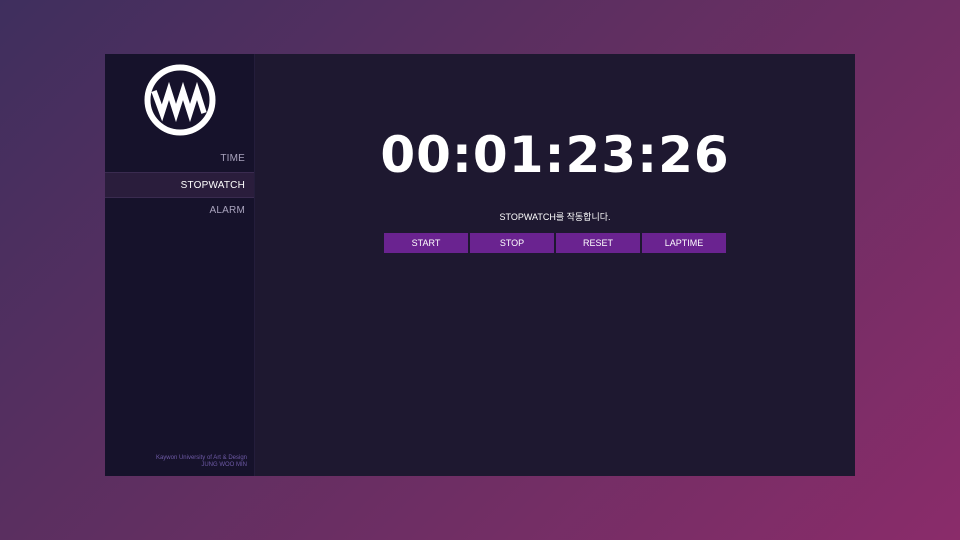  I want to click on start-button: START, so click(426, 243).